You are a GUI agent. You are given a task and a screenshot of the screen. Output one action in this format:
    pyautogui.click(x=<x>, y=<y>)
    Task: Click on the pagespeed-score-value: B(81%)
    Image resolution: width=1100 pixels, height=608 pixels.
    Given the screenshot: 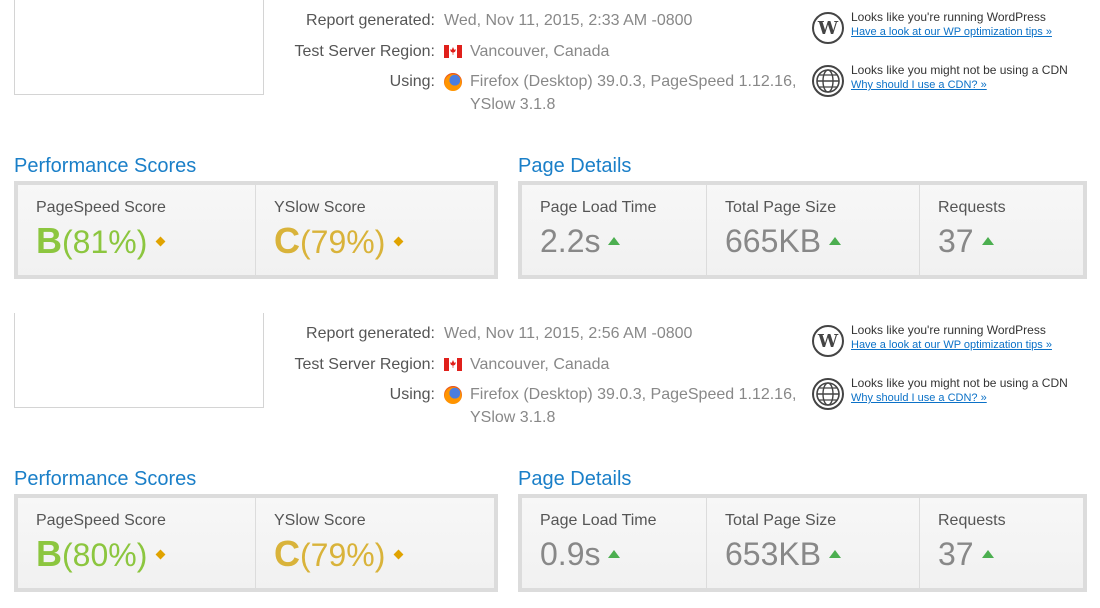 What is the action you would take?
    pyautogui.click(x=101, y=241)
    